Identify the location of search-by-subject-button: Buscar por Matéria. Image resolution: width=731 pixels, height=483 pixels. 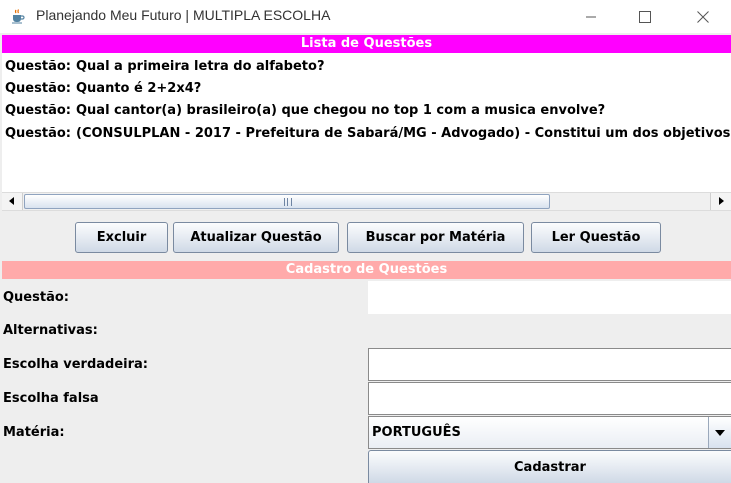
(435, 237).